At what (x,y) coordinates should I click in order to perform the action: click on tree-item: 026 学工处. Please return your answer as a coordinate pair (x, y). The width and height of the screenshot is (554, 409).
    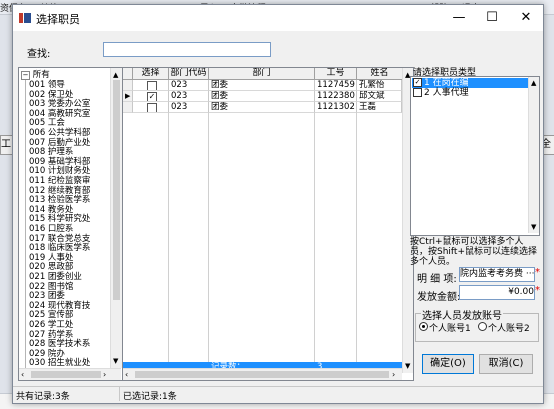
    Looking at the image, I should click on (51, 325).